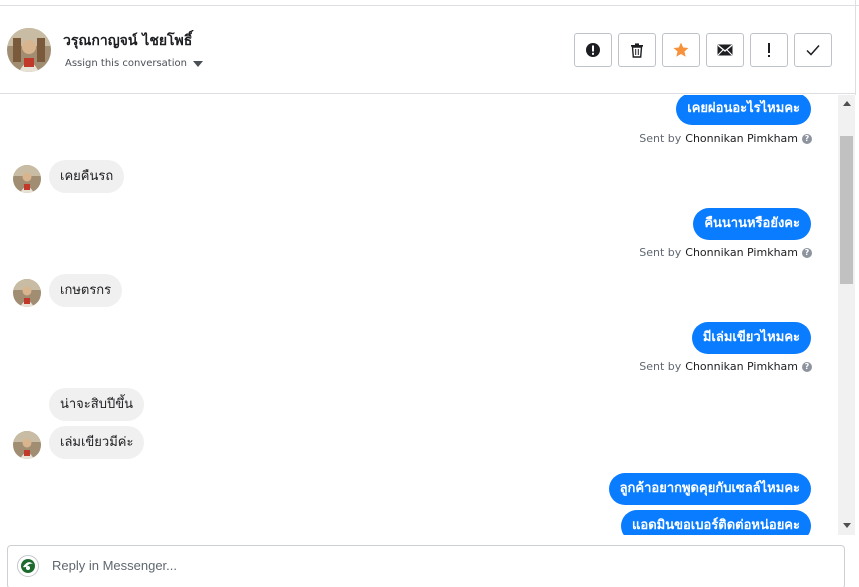 The width and height of the screenshot is (859, 587). I want to click on outgoing-message: มีเล่มเขียวไหมคะ, so click(751, 338).